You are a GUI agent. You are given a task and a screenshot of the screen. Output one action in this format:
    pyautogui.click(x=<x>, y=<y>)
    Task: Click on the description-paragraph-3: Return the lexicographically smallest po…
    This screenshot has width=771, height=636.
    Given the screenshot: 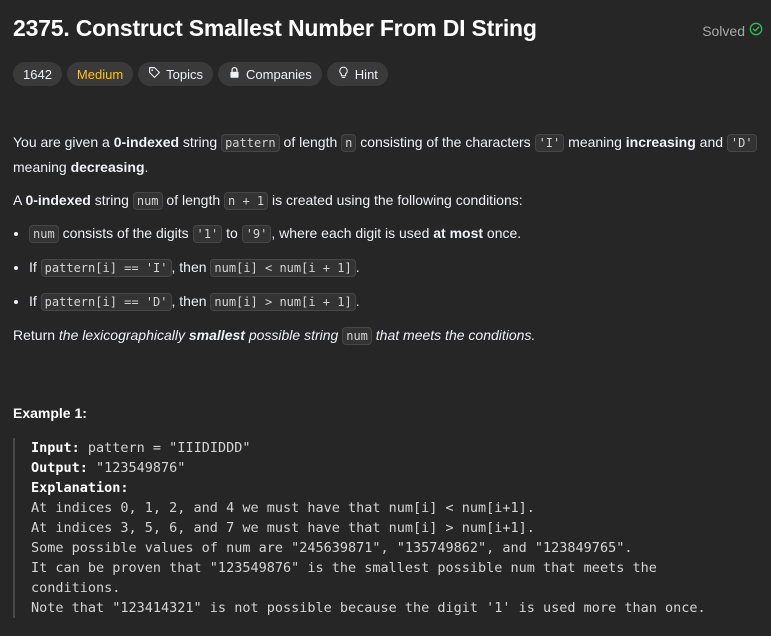 What is the action you would take?
    pyautogui.click(x=274, y=336)
    